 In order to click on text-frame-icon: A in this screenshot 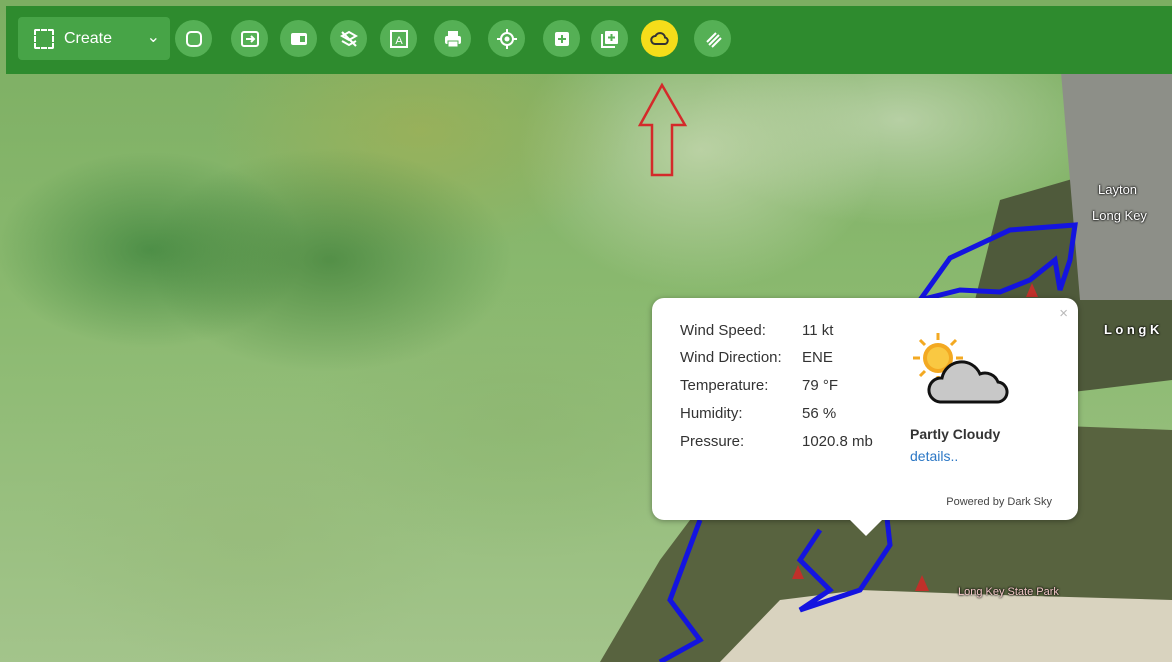, I will do `click(398, 38)`.